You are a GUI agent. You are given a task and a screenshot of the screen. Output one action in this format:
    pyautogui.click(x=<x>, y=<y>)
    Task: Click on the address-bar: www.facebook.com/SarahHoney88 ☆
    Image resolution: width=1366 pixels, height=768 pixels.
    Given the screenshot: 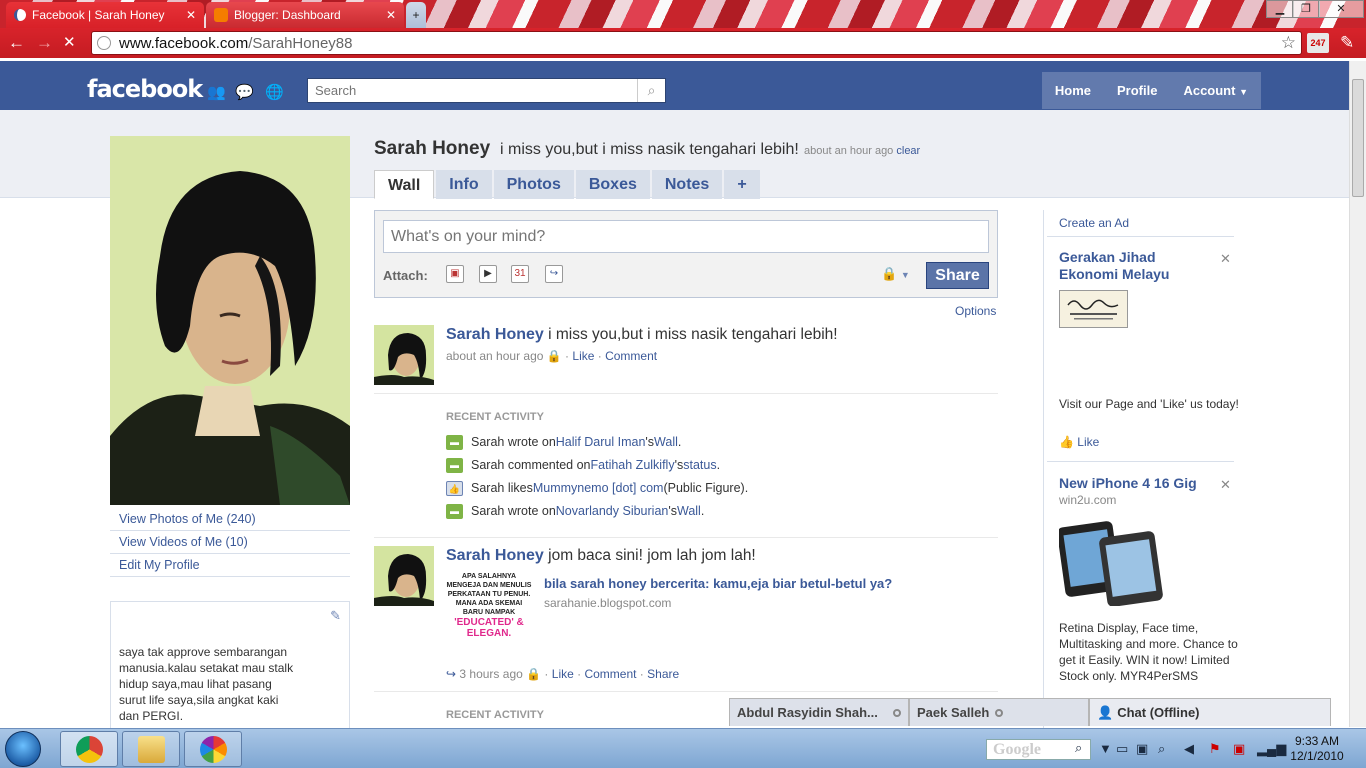 What is the action you would take?
    pyautogui.click(x=696, y=43)
    